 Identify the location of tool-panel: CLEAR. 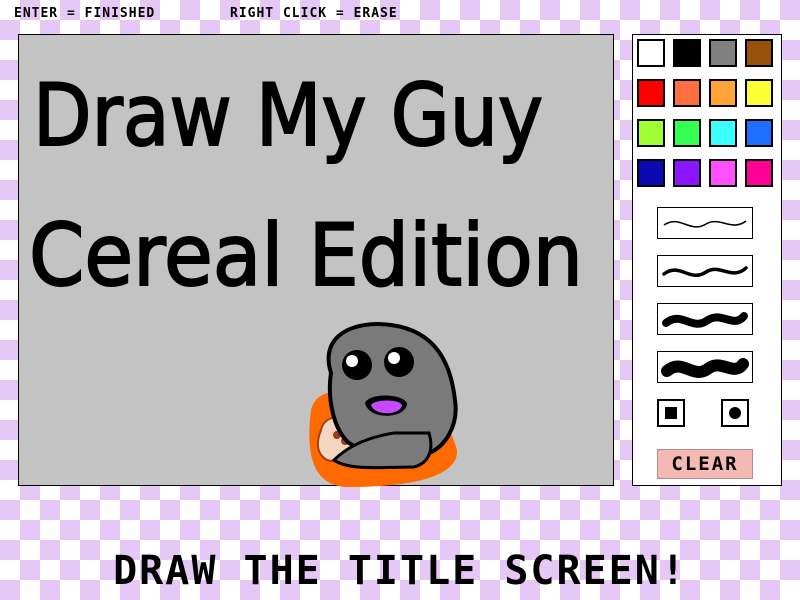
(707, 260).